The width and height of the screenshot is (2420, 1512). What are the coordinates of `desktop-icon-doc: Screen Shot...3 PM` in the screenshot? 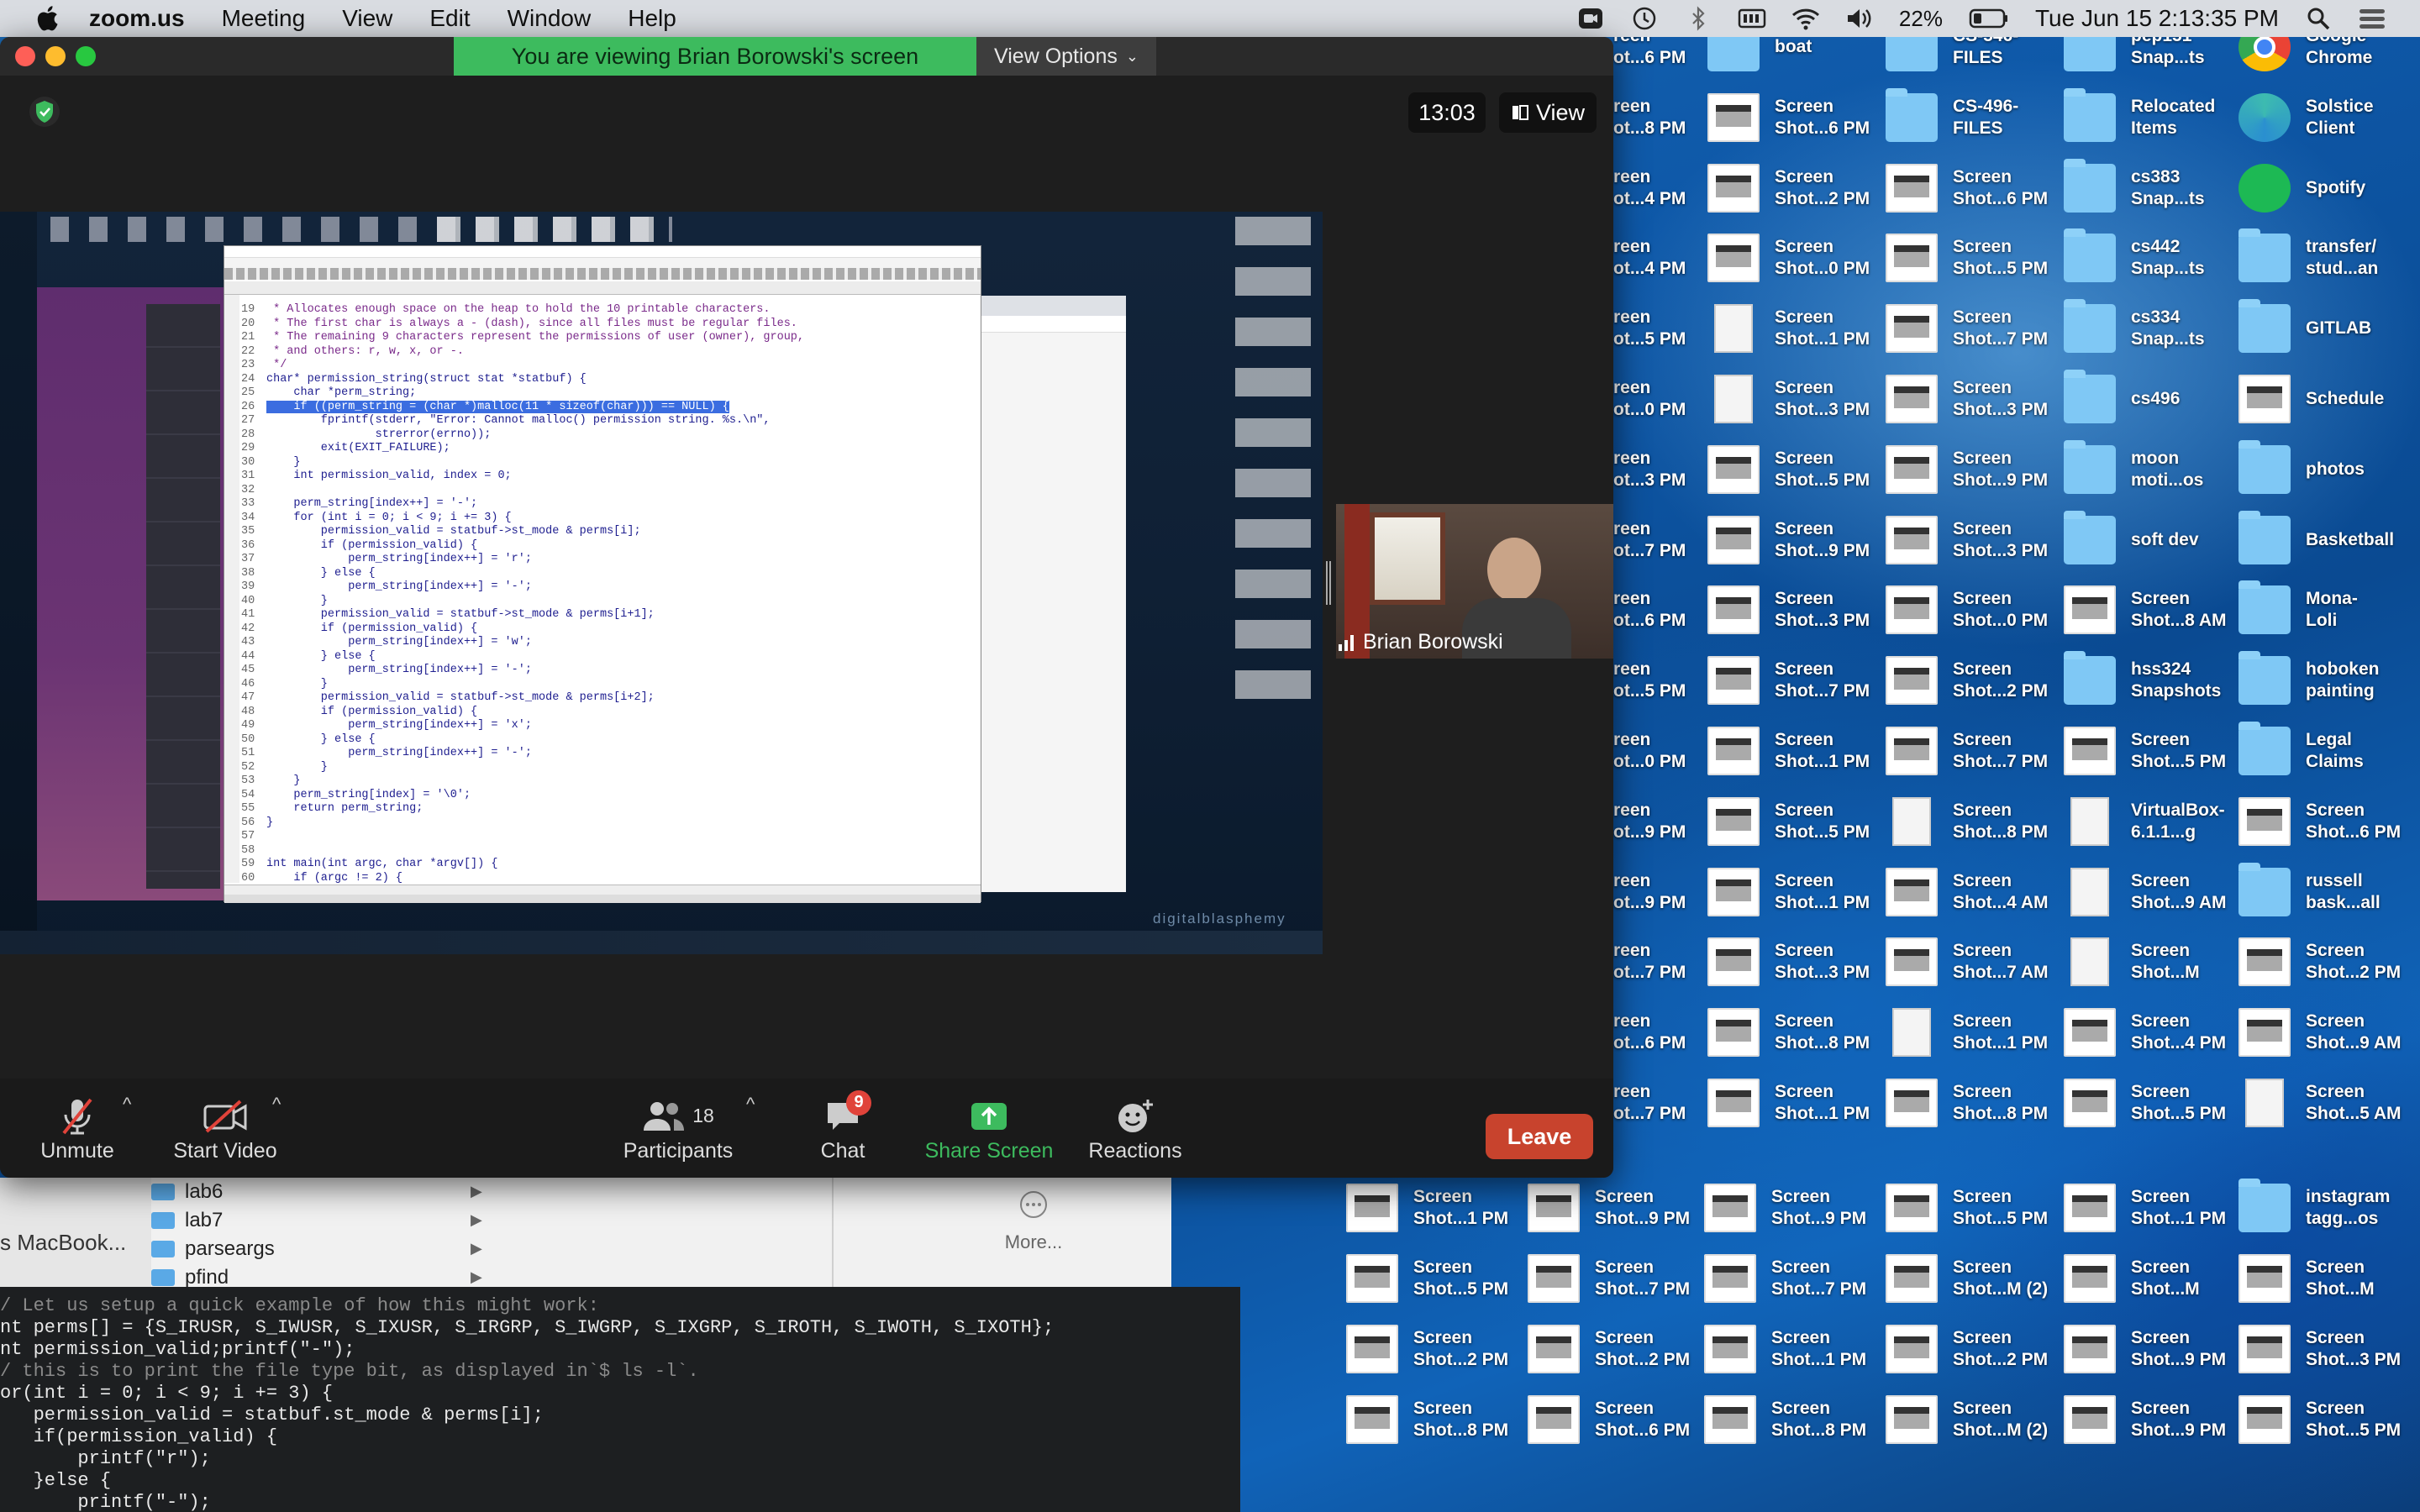 It's located at (1797, 399).